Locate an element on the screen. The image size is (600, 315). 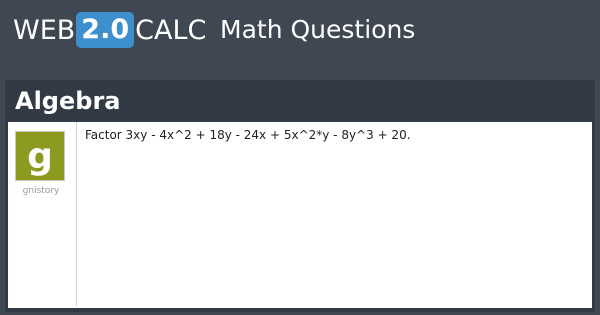
site-logo: WEB 2.0 CALC is located at coordinates (109, 30).